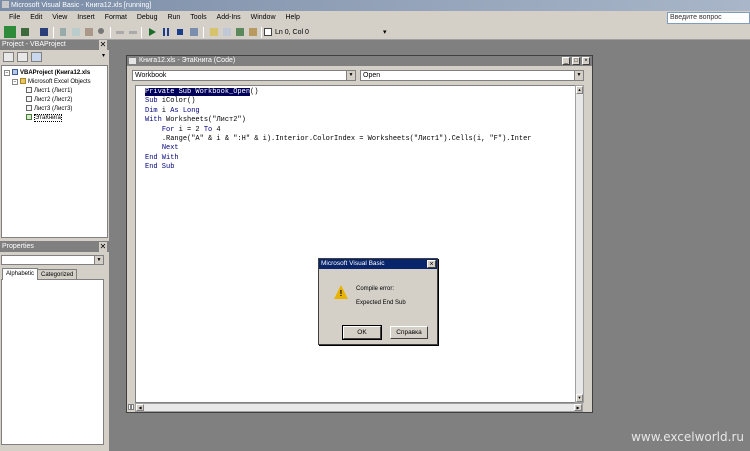  What do you see at coordinates (153, 120) in the screenshot?
I see `code-keyword: With` at bounding box center [153, 120].